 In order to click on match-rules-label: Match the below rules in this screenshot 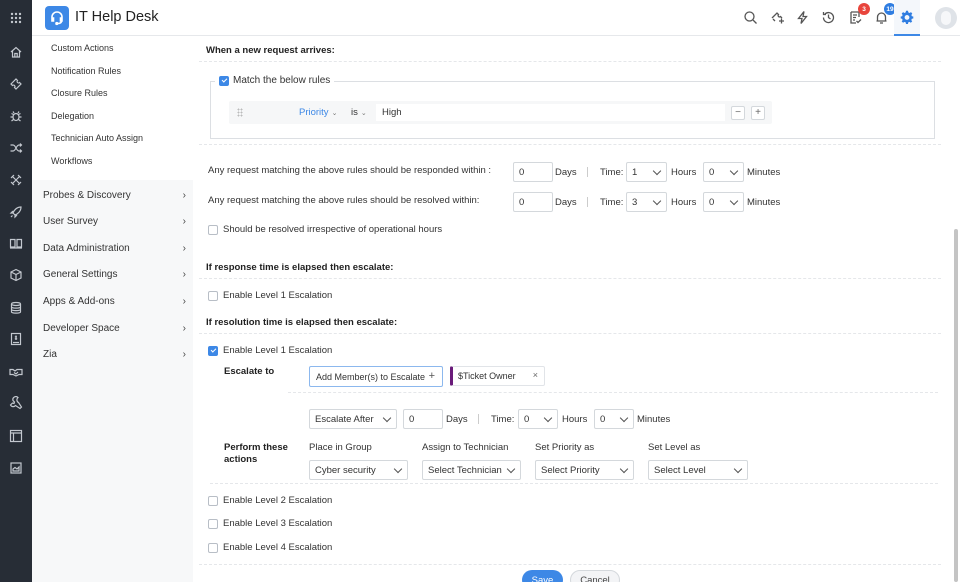, I will do `click(282, 80)`.